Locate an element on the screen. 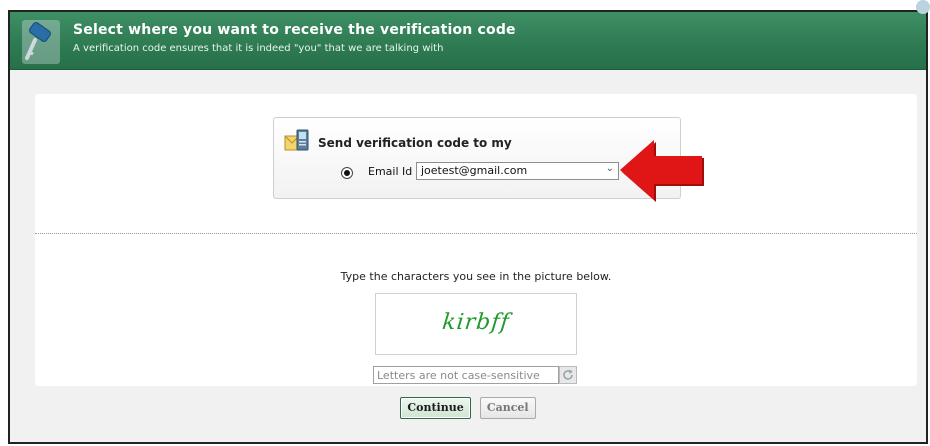  captcha-image: kirbff is located at coordinates (476, 324).